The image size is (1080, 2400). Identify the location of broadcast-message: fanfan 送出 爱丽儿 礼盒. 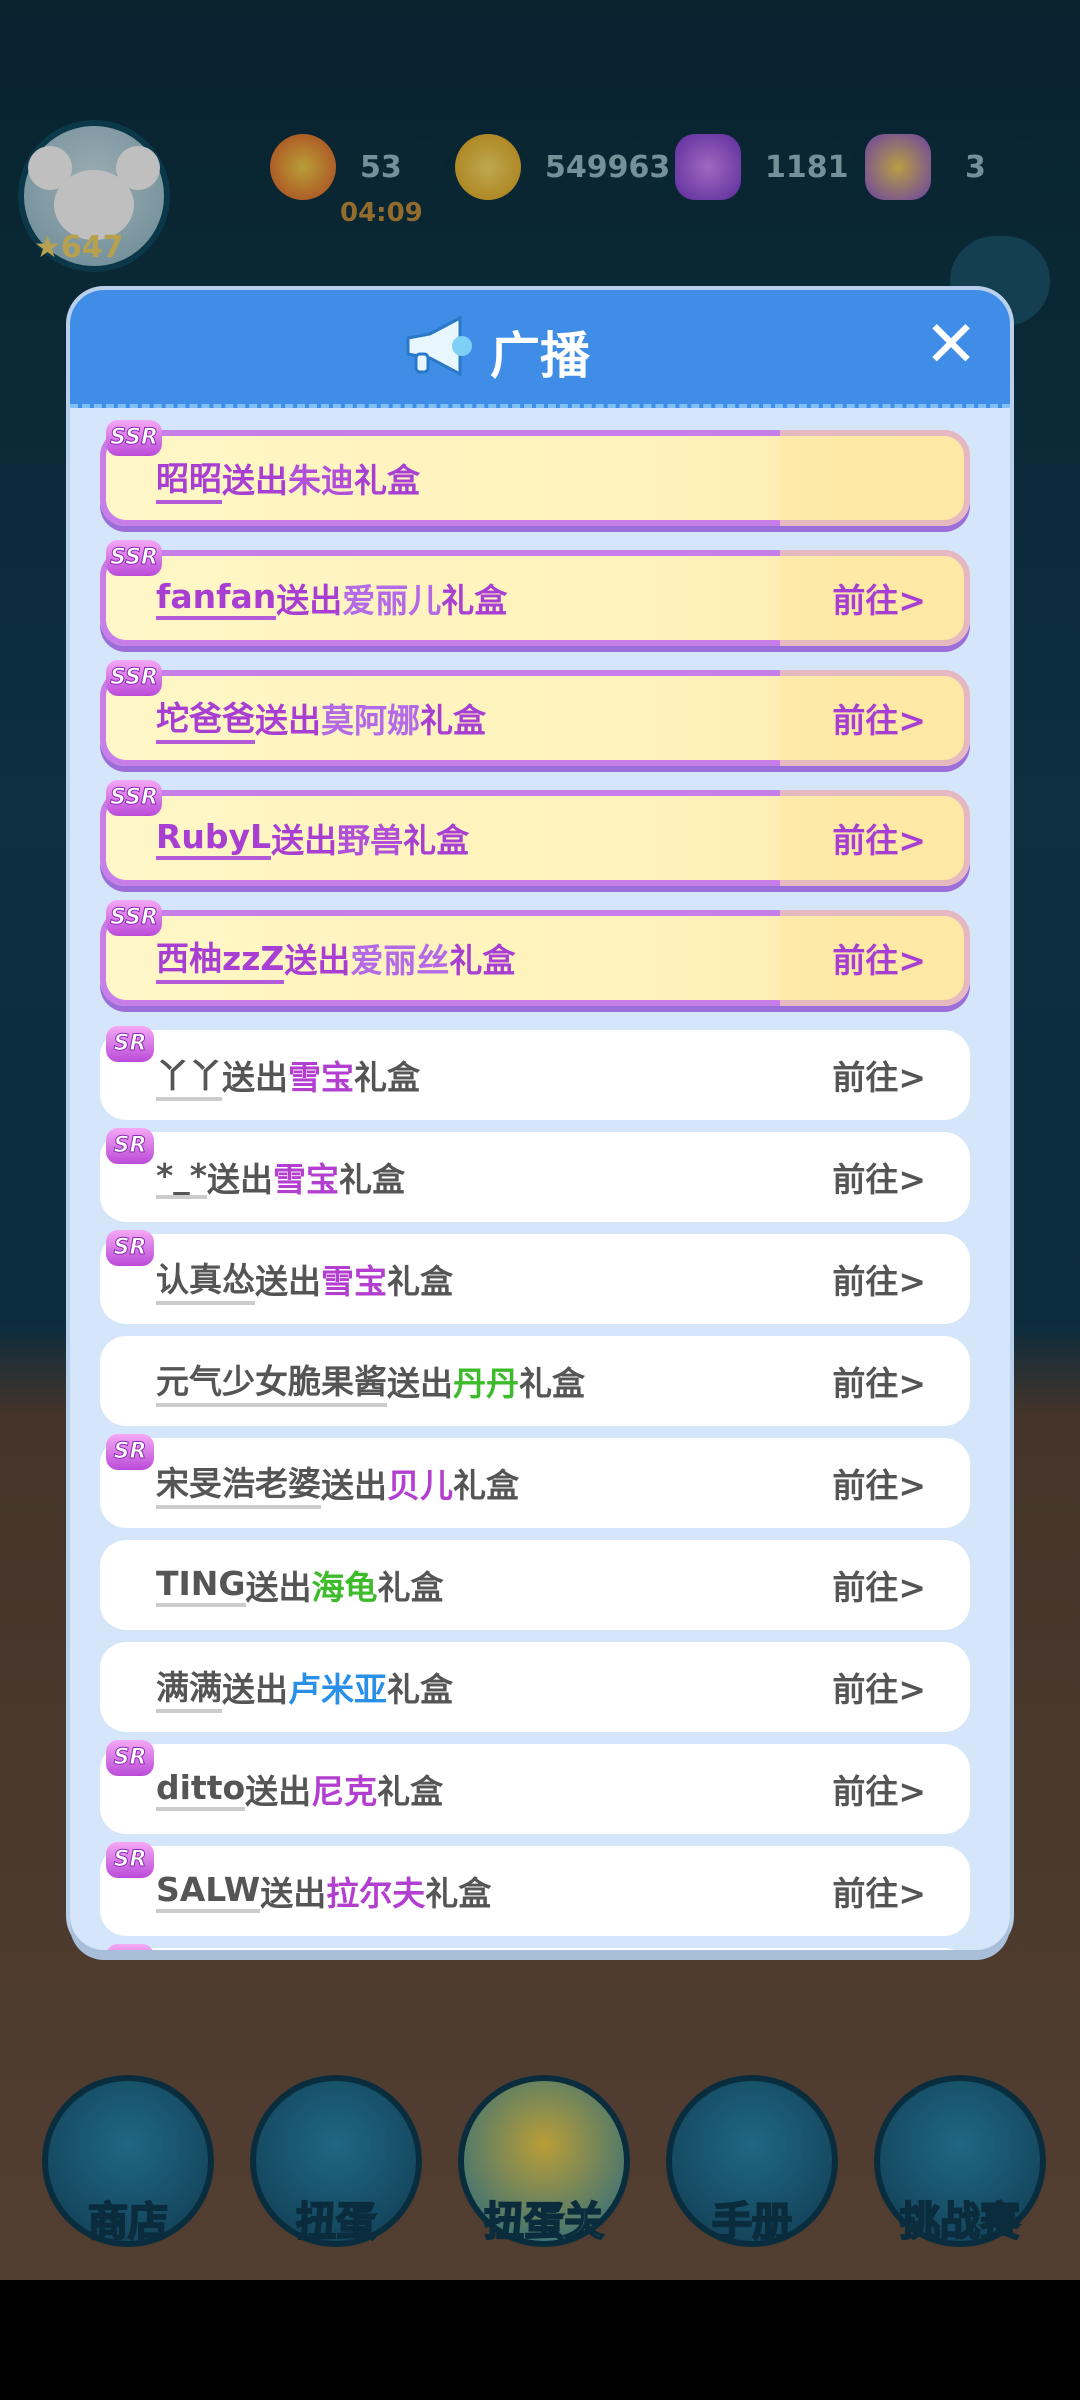
(331, 598).